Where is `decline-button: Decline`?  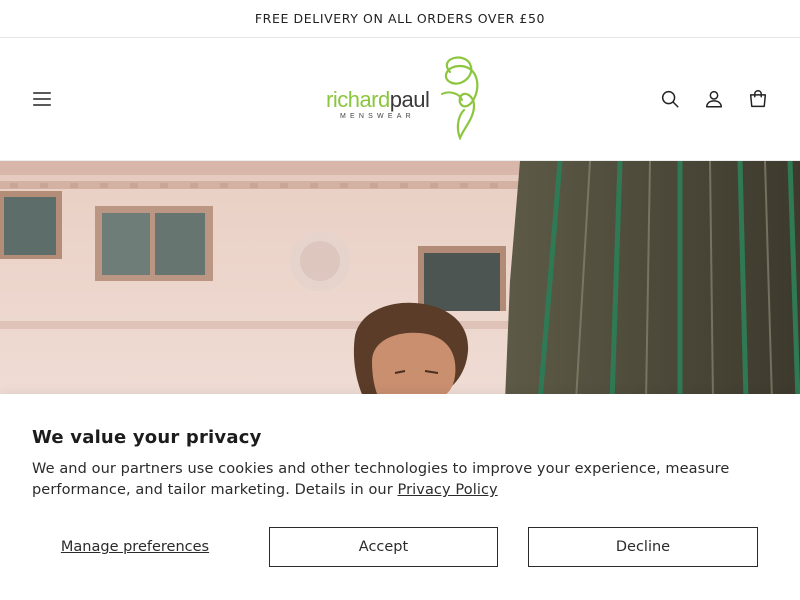
decline-button: Decline is located at coordinates (643, 547).